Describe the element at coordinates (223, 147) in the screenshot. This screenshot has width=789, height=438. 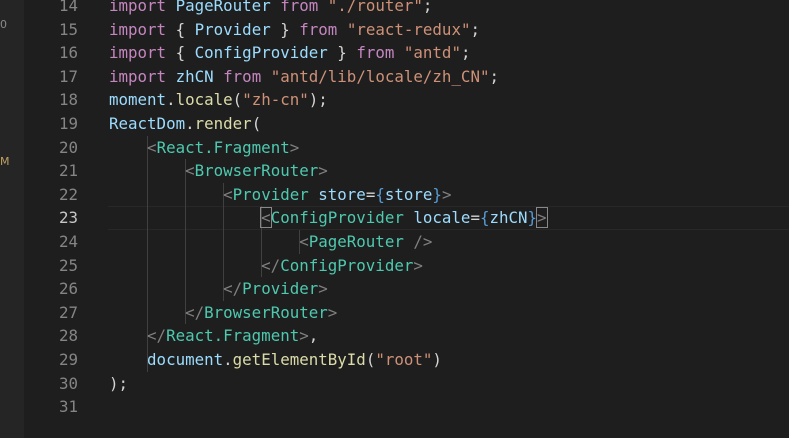
I see `code-token: React.Fragment` at that location.